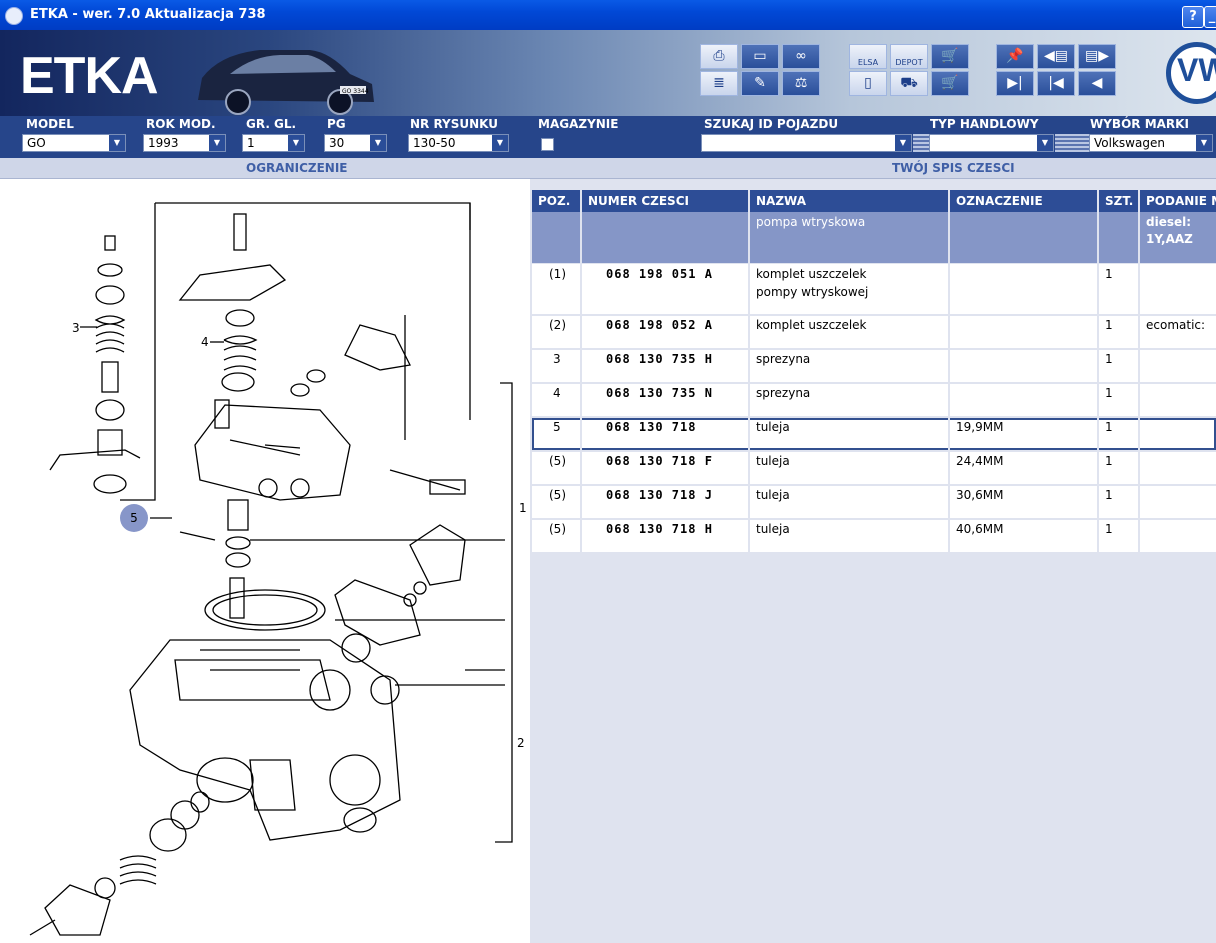 Image resolution: width=1216 pixels, height=943 pixels. What do you see at coordinates (14, 16) in the screenshot?
I see `app-icon` at bounding box center [14, 16].